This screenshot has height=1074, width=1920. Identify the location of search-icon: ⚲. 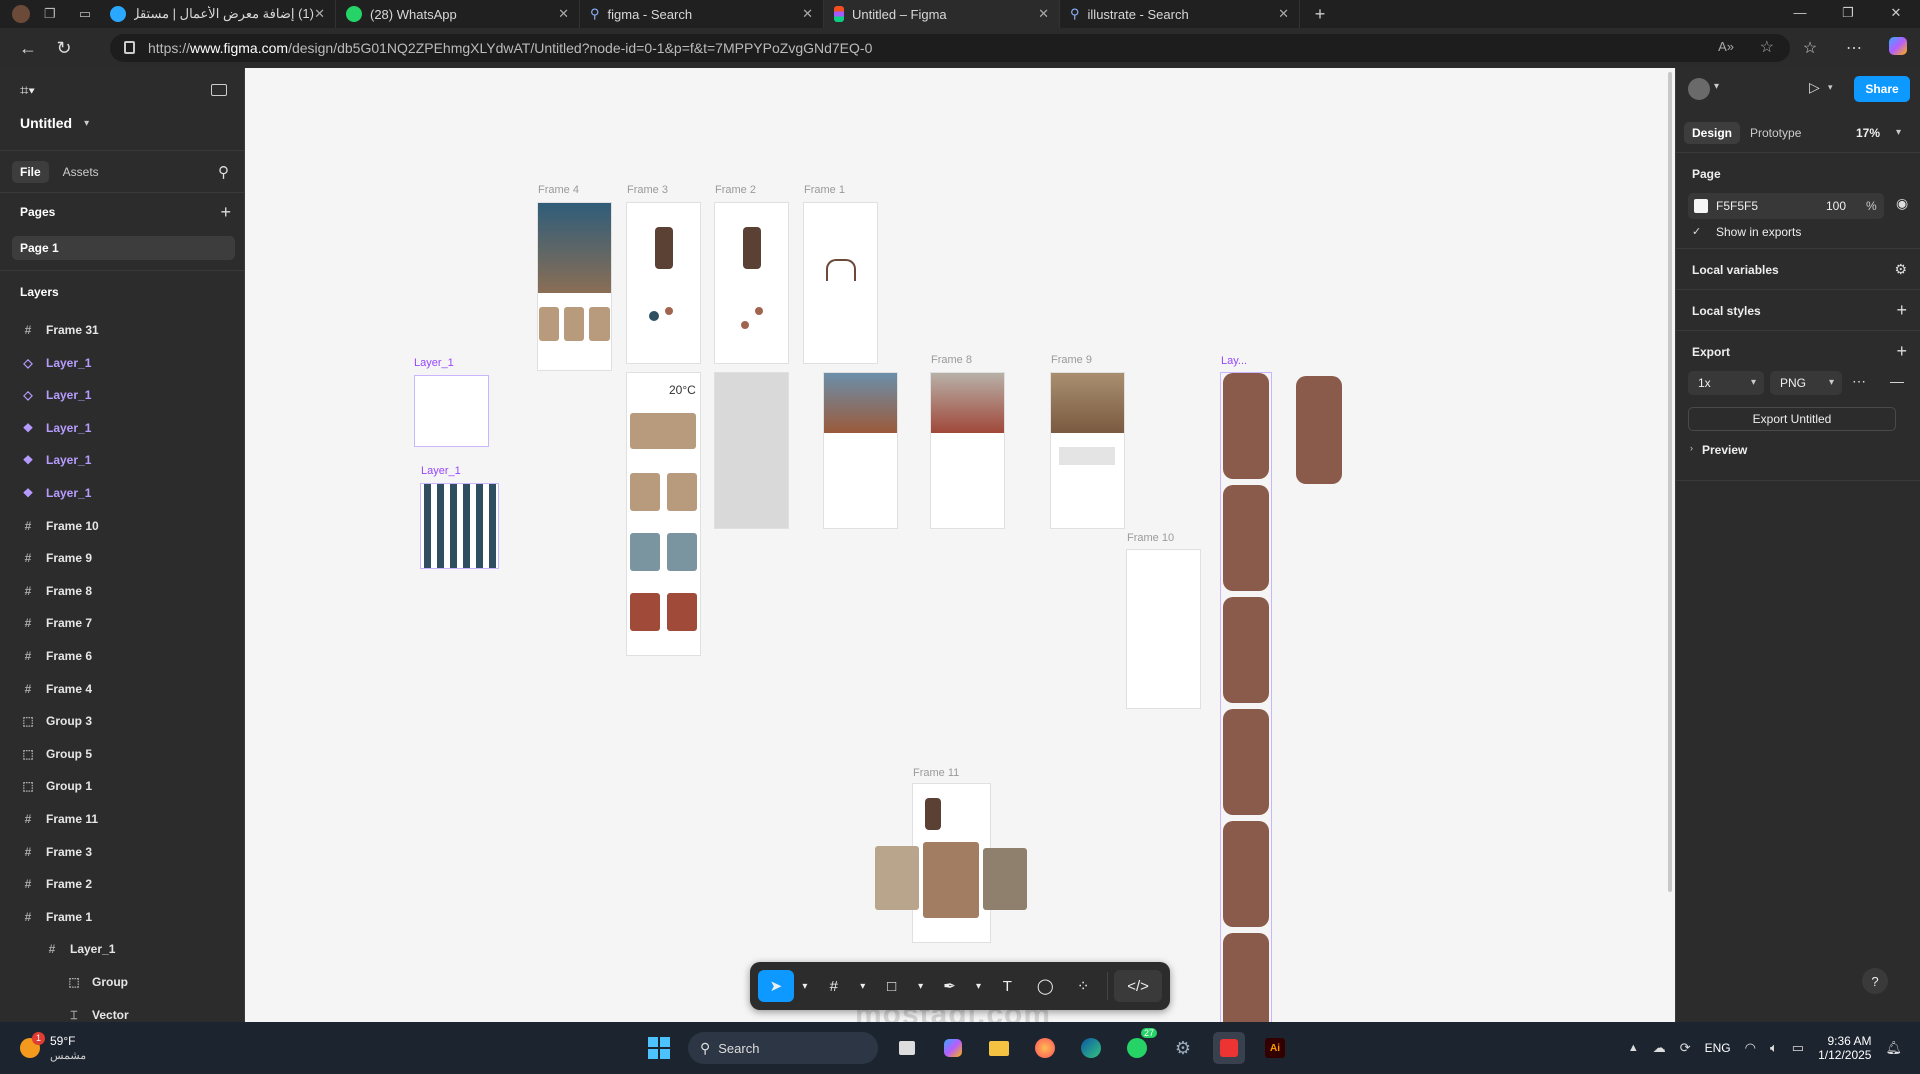
(223, 172).